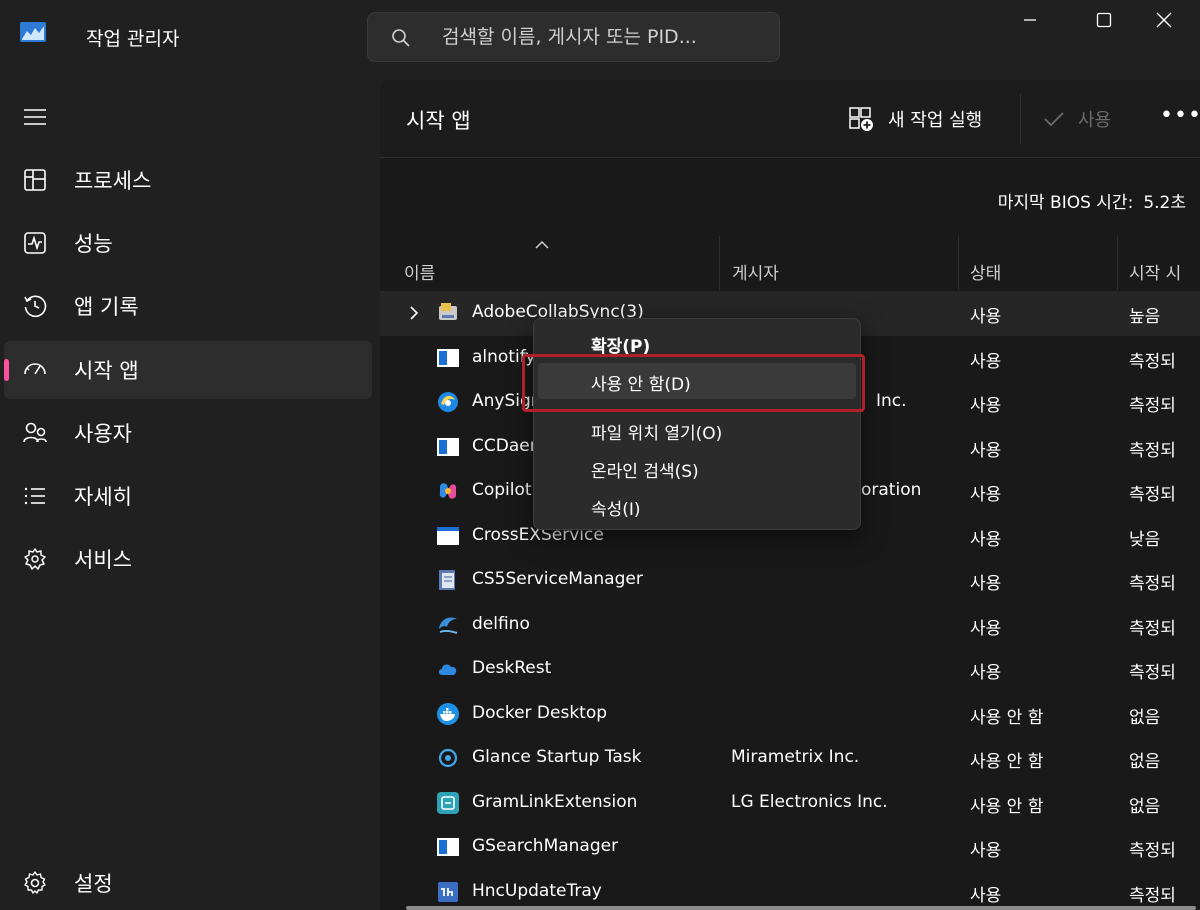 The height and width of the screenshot is (910, 1200). Describe the element at coordinates (790, 669) in the screenshot. I see `table-row: DeskRest 사용 측정되` at that location.